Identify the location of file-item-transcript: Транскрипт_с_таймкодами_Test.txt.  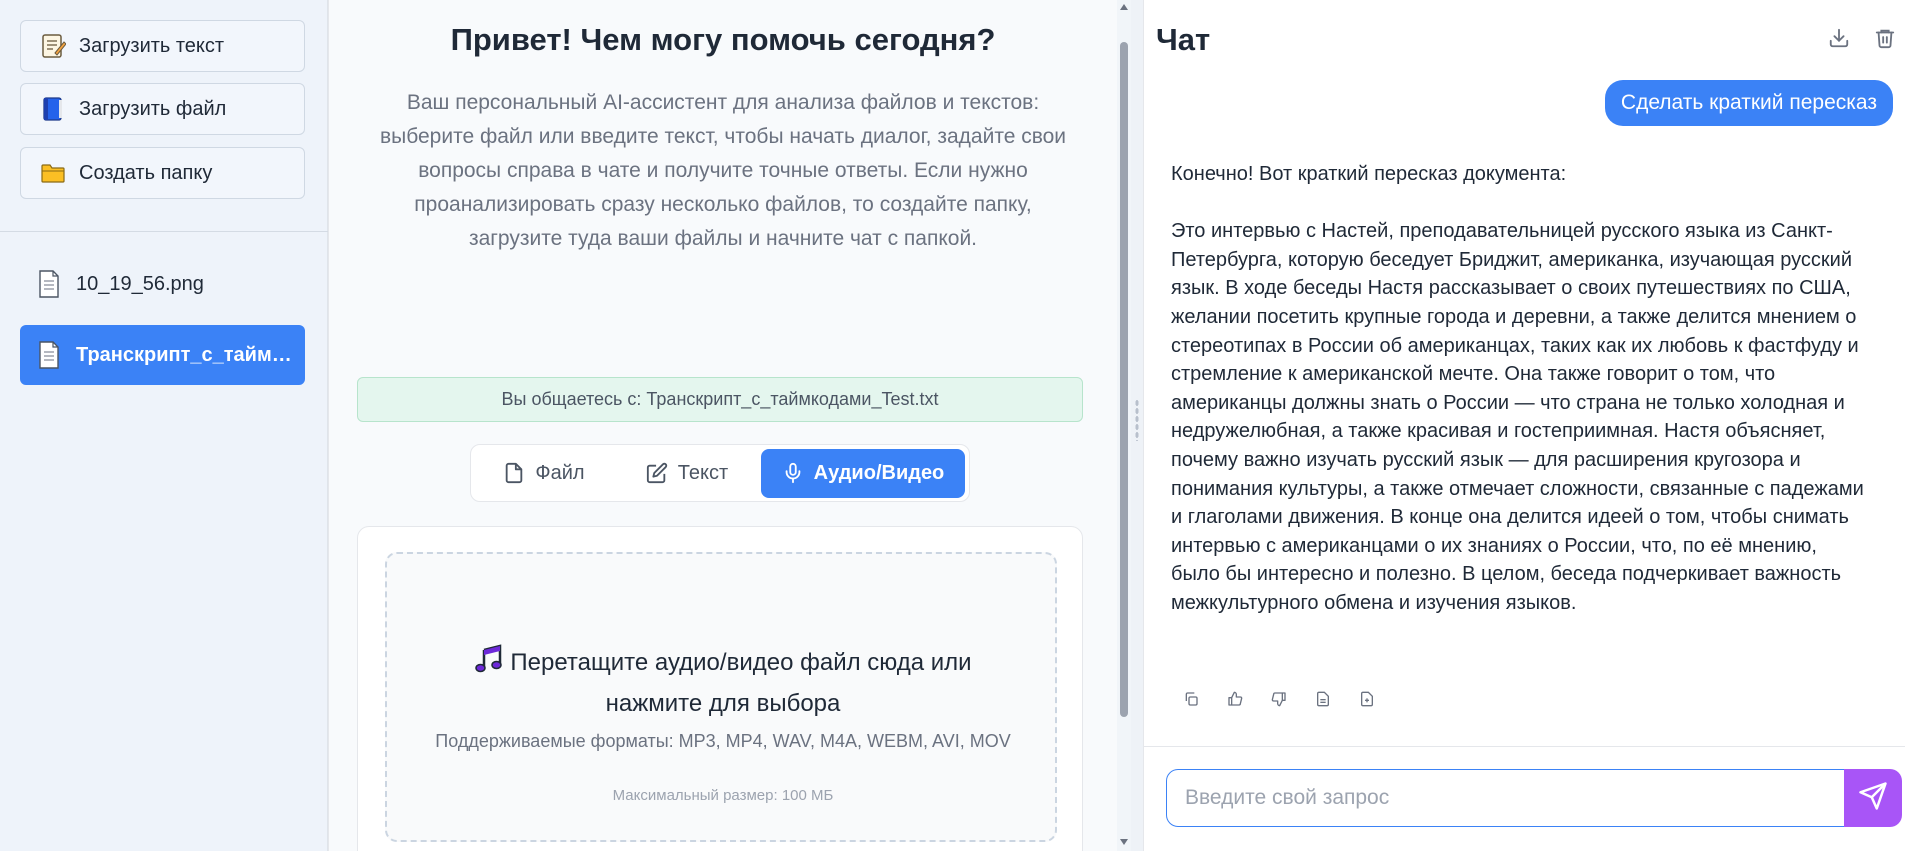
(162, 355).